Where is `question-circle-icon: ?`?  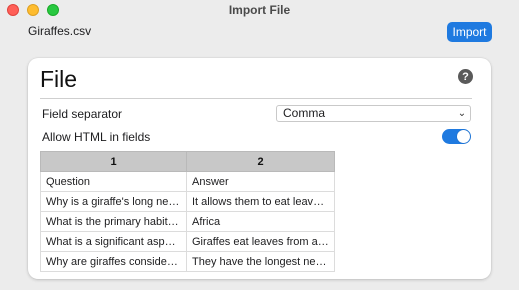
question-circle-icon: ? is located at coordinates (465, 76).